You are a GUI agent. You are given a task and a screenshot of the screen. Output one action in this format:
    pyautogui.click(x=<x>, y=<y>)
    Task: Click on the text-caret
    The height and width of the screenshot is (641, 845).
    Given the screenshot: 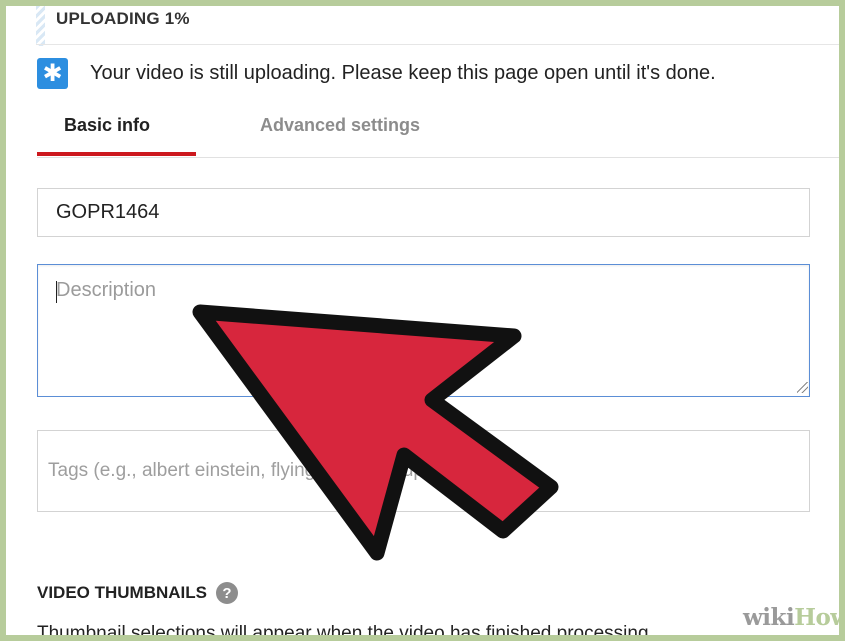 What is the action you would take?
    pyautogui.click(x=56, y=292)
    